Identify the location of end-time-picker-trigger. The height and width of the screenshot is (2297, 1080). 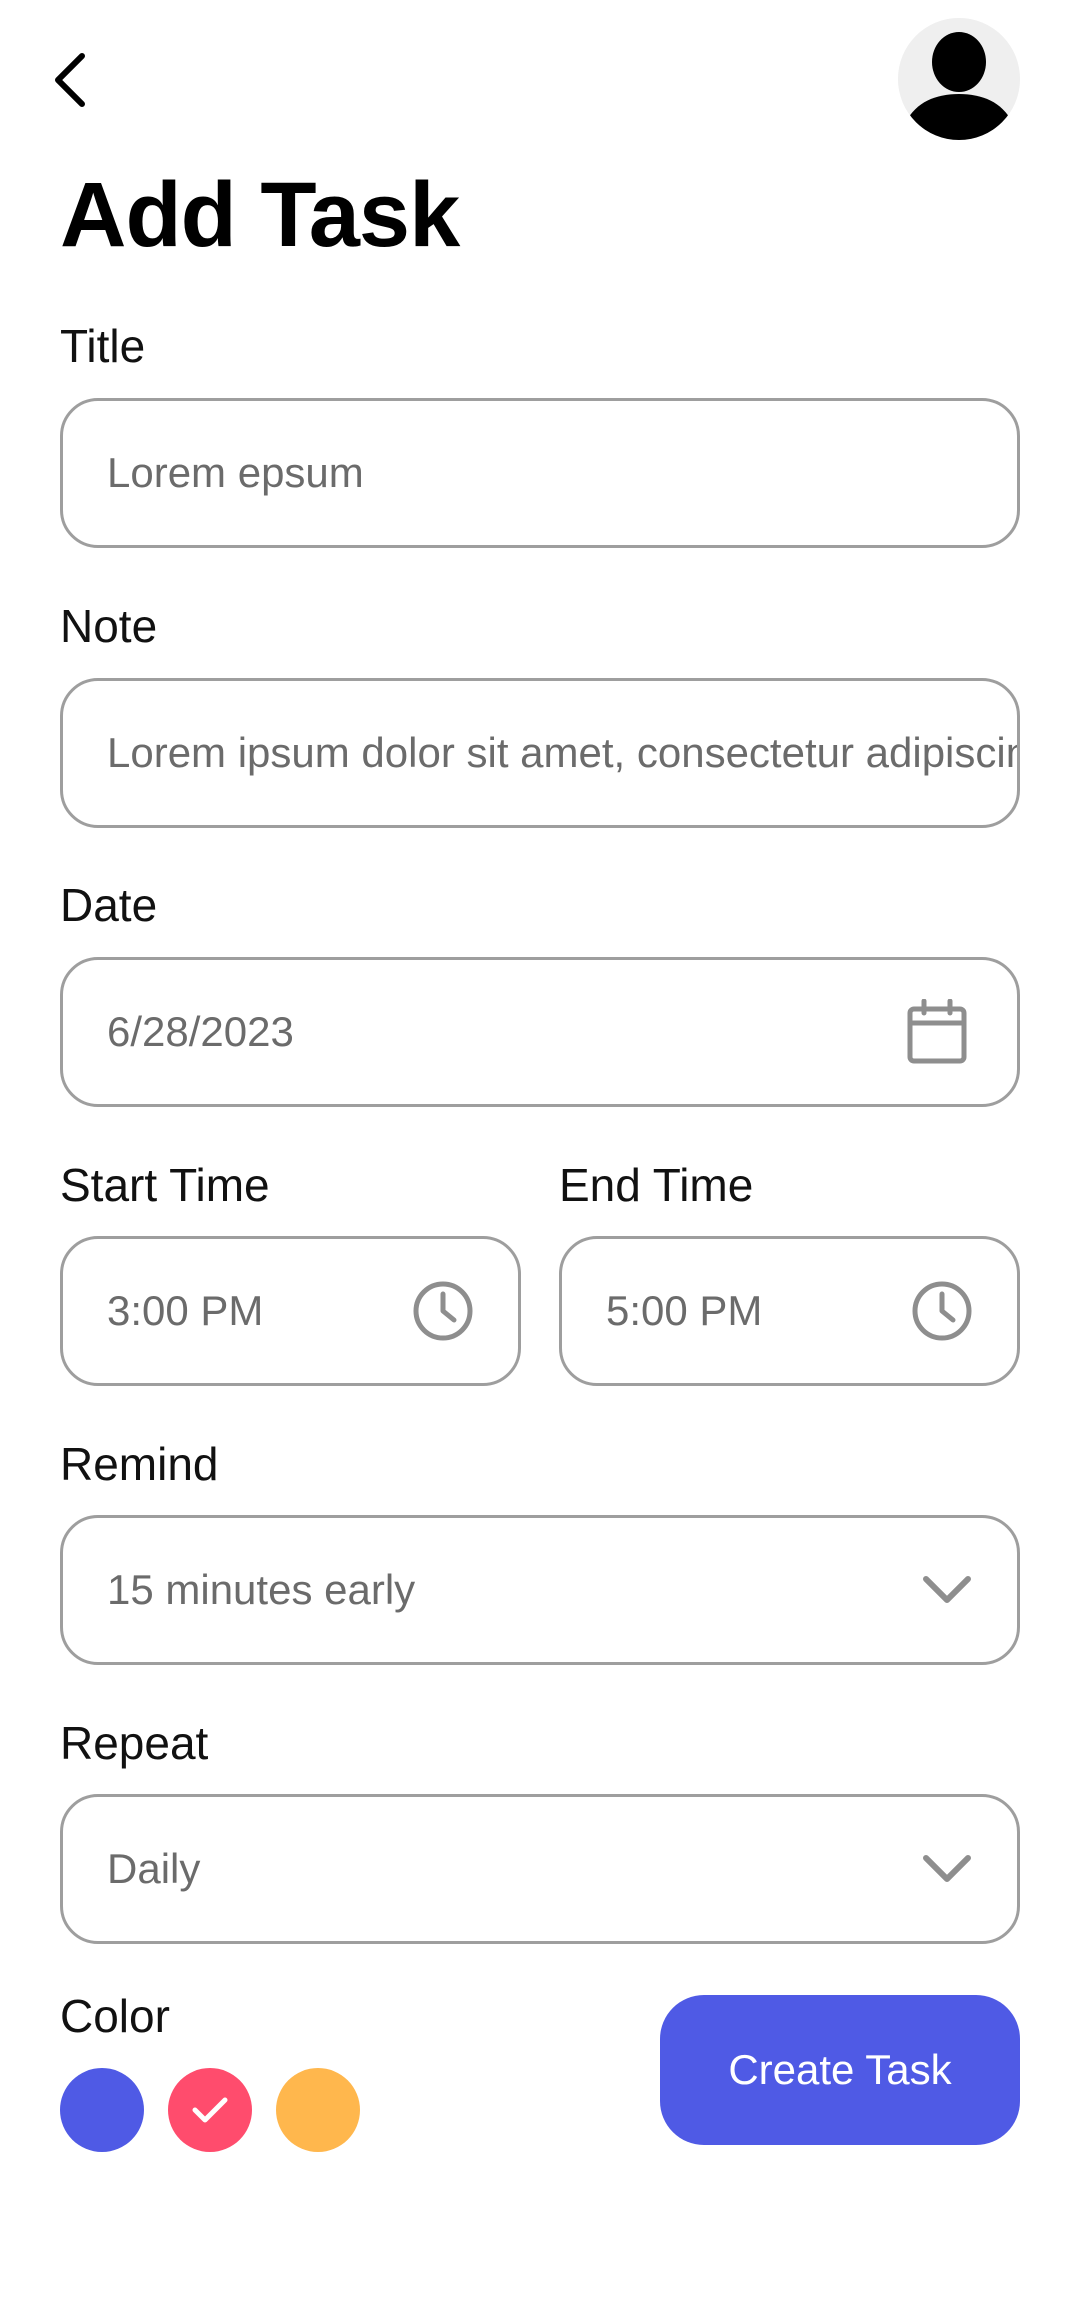
(942, 1311).